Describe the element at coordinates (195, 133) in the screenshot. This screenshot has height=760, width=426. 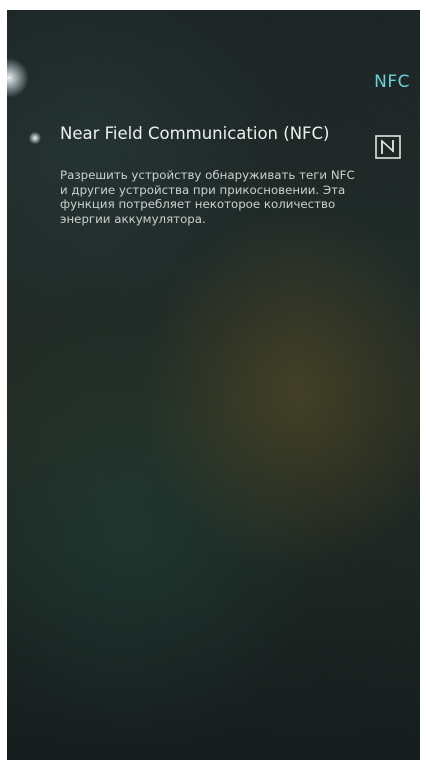
I see `nfc-setting-title: Near Field Communication (NFC)` at that location.